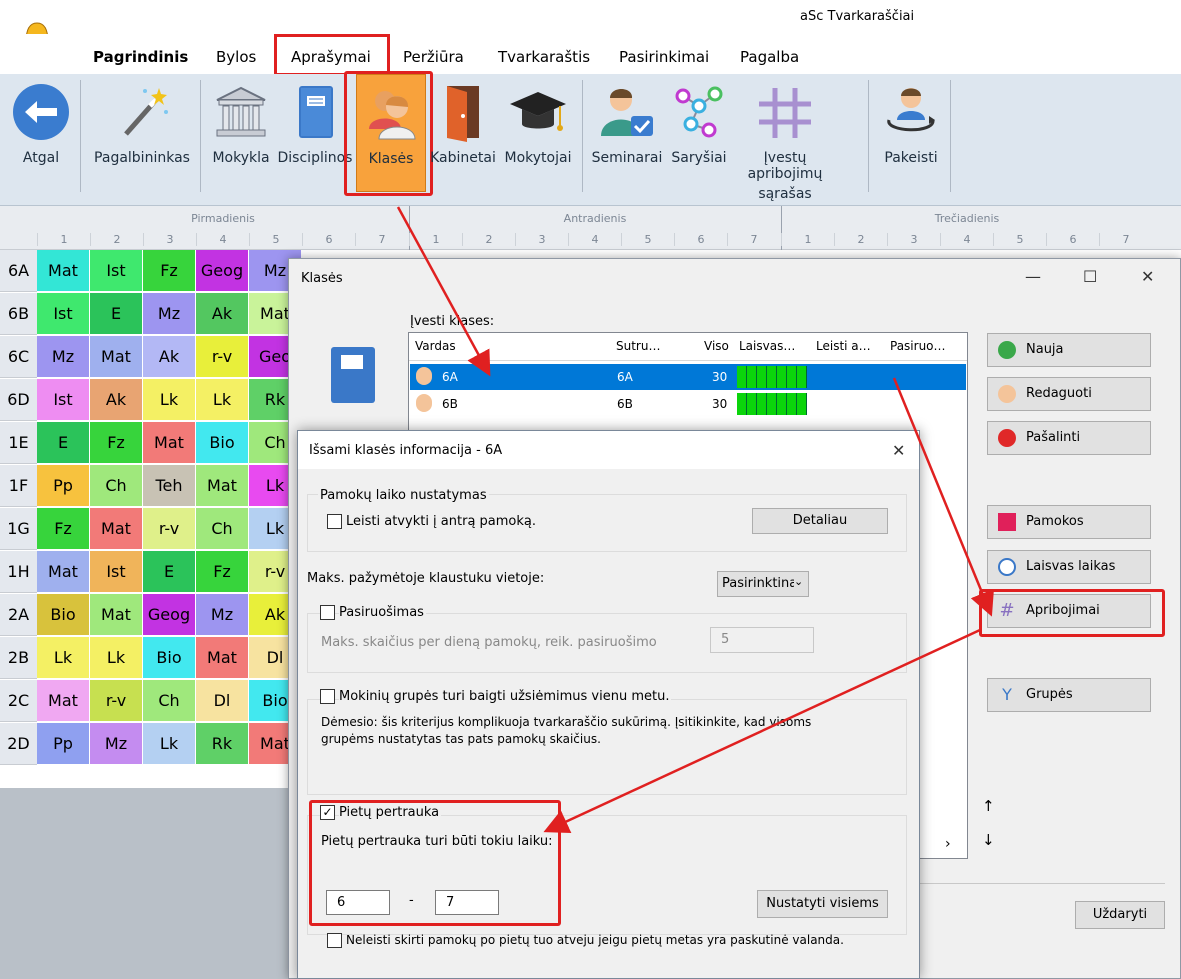 This screenshot has height=979, width=1181. What do you see at coordinates (443, 291) in the screenshot?
I see `arrow-classes-to-list` at bounding box center [443, 291].